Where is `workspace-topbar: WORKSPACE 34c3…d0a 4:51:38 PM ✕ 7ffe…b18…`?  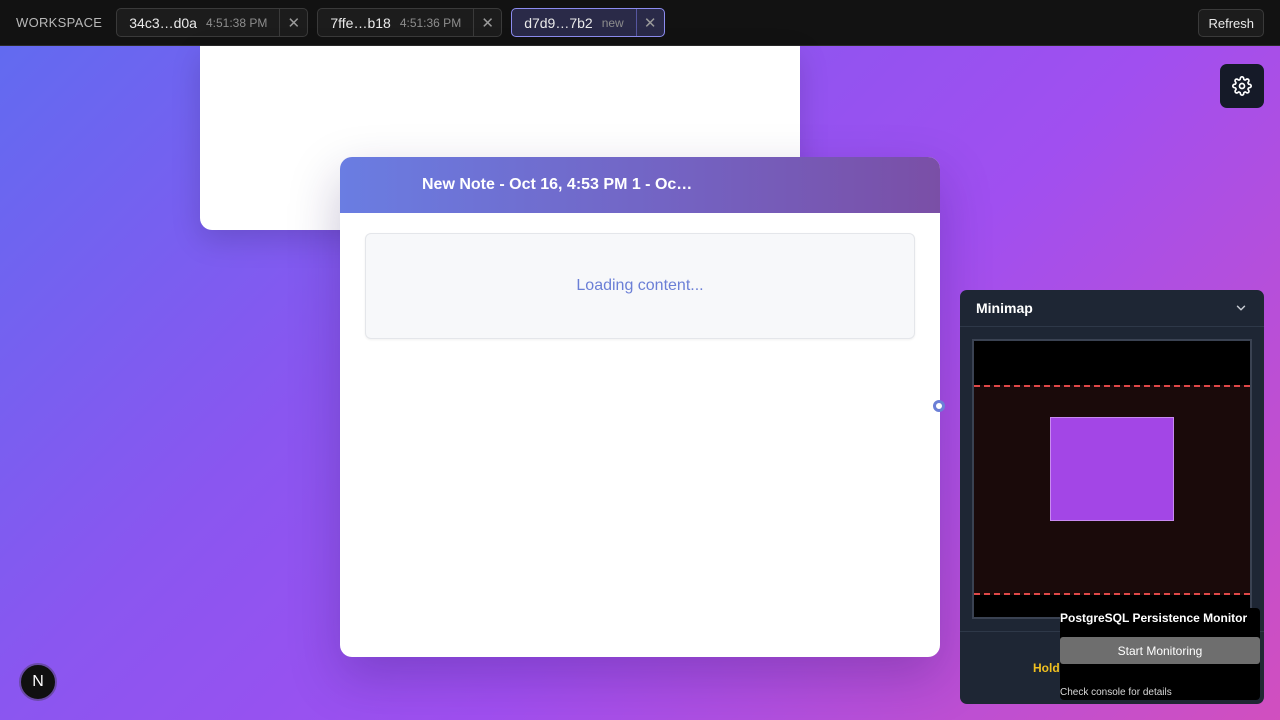
workspace-topbar: WORKSPACE 34c3…d0a 4:51:38 PM ✕ 7ffe…b18… is located at coordinates (640, 23).